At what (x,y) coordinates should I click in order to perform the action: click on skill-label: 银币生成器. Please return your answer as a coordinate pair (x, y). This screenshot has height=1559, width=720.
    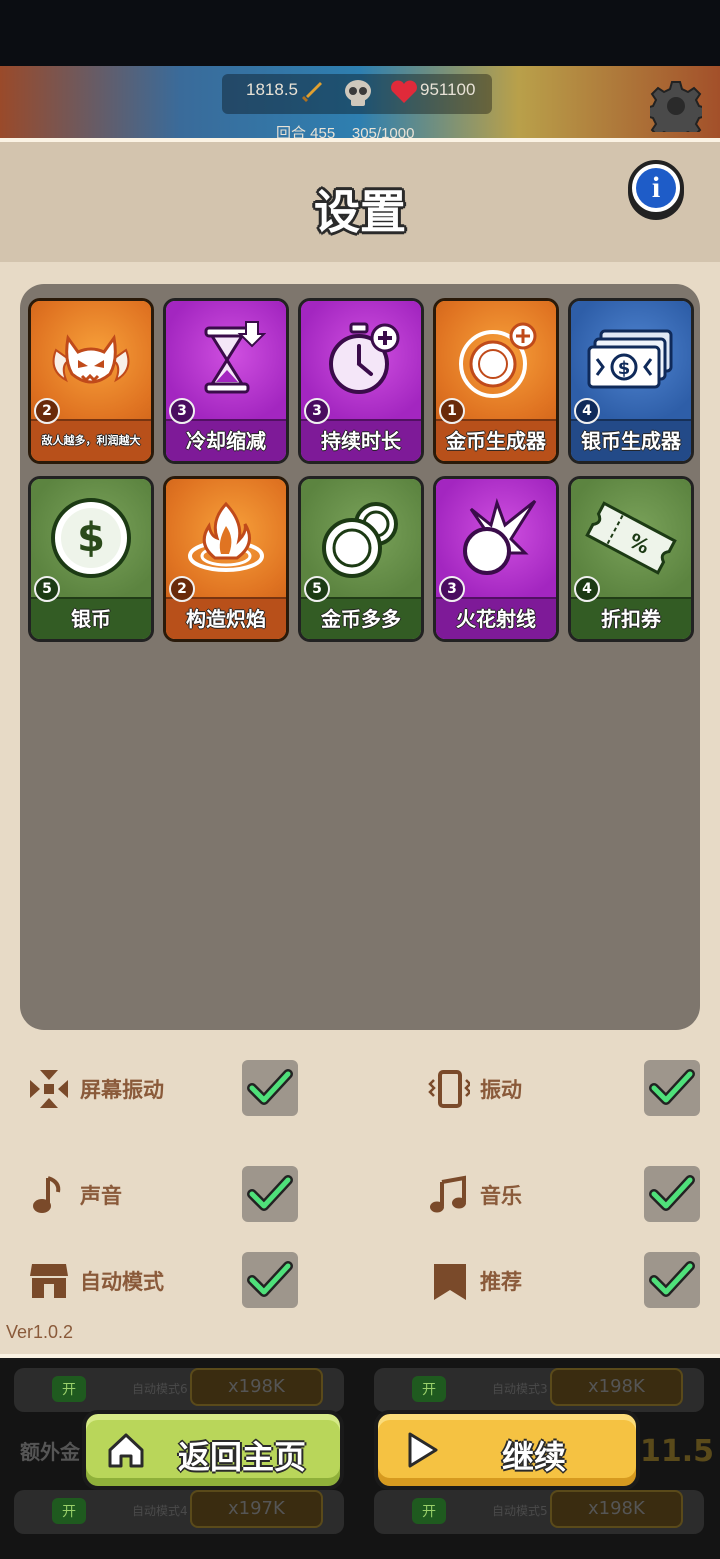
    Looking at the image, I should click on (631, 440).